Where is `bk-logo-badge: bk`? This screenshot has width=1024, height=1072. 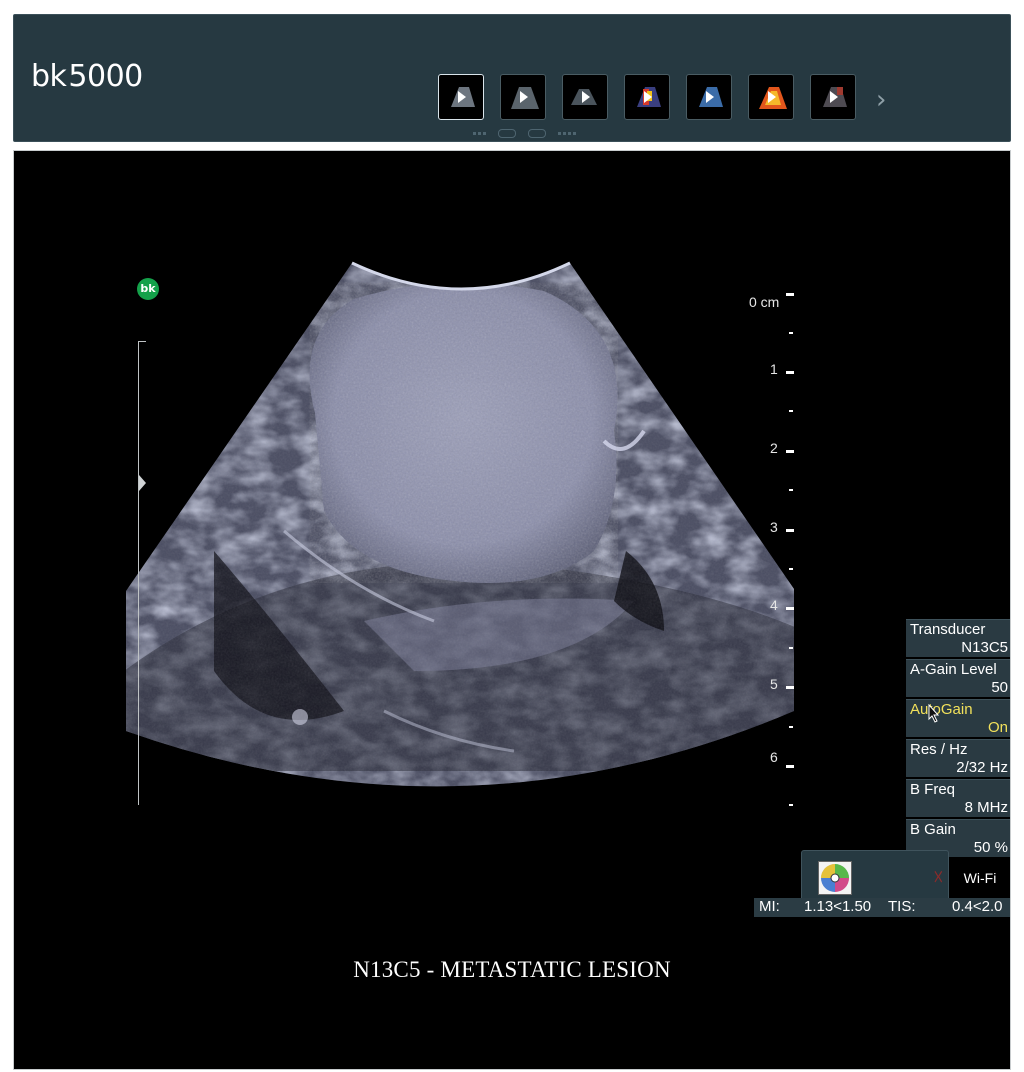
bk-logo-badge: bk is located at coordinates (148, 289).